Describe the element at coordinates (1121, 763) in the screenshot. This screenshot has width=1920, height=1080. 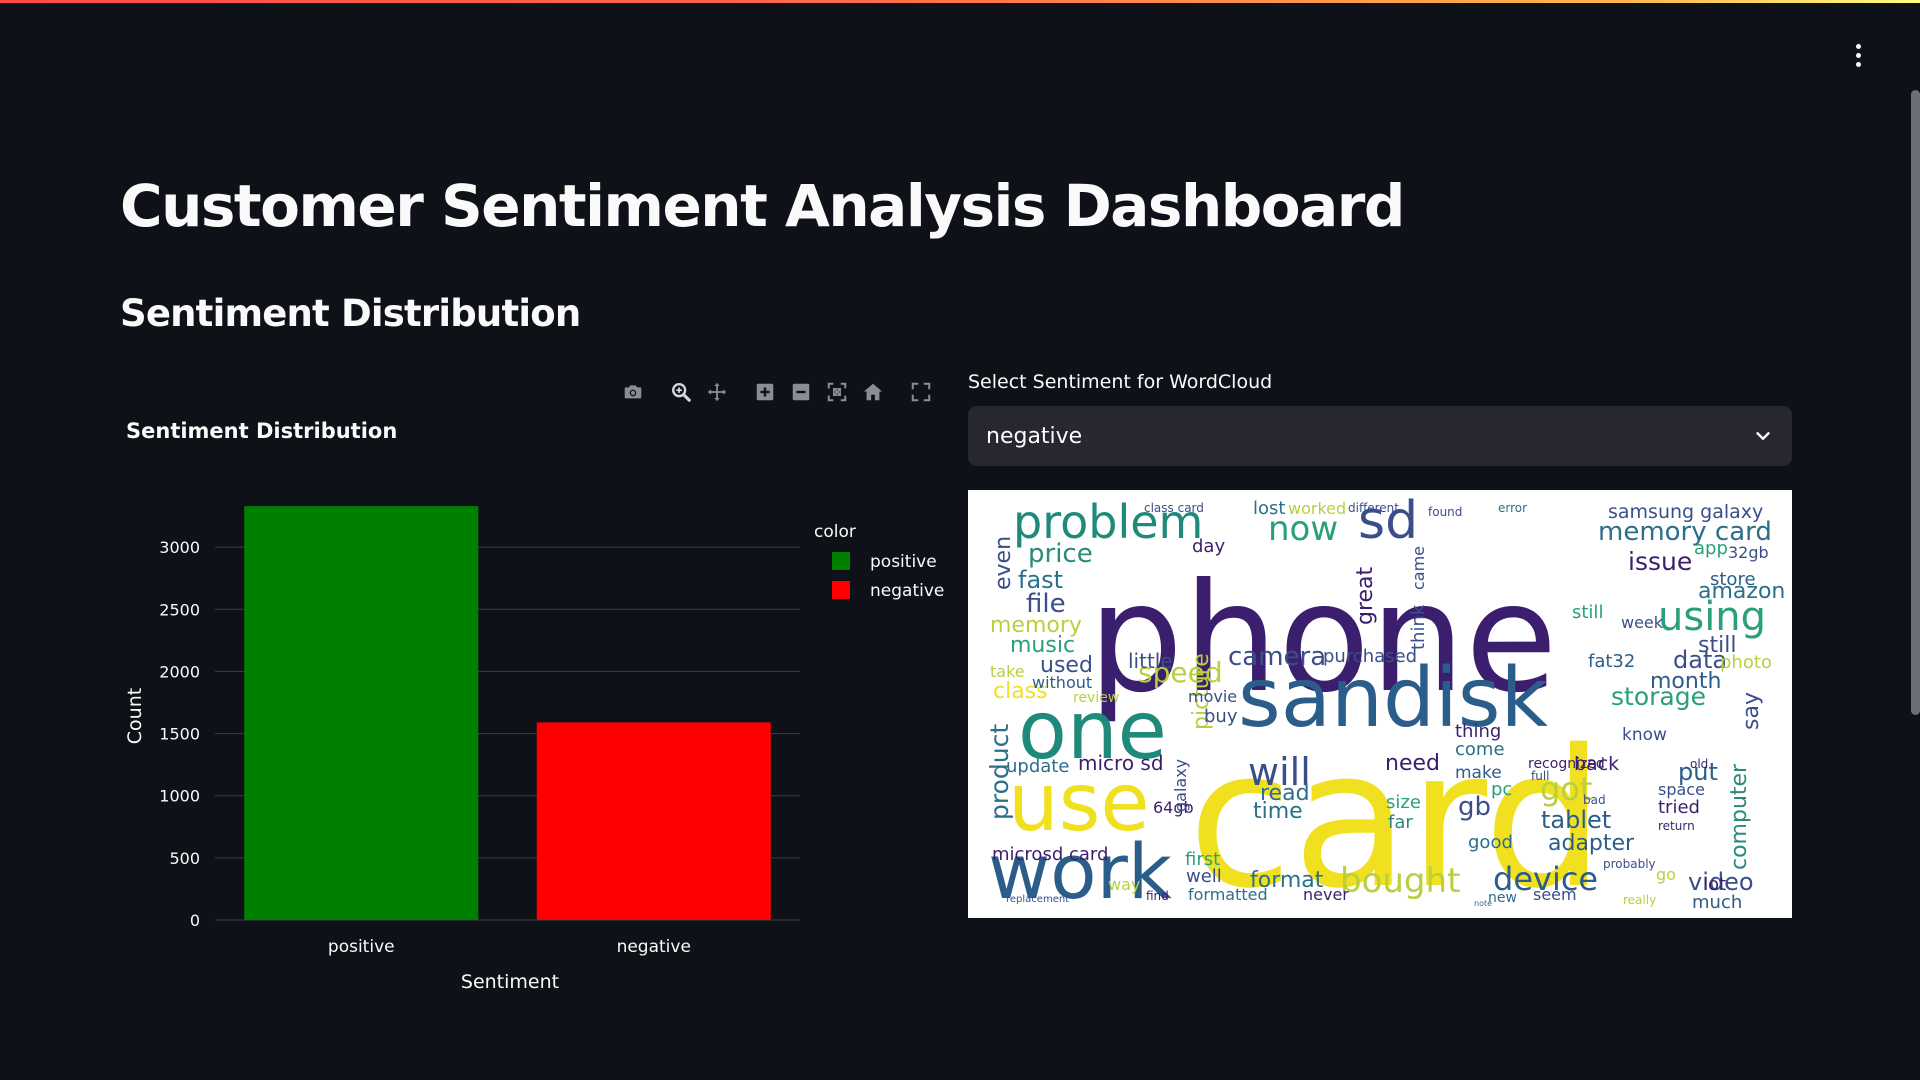
I see `wordcloud-word: micro sd` at that location.